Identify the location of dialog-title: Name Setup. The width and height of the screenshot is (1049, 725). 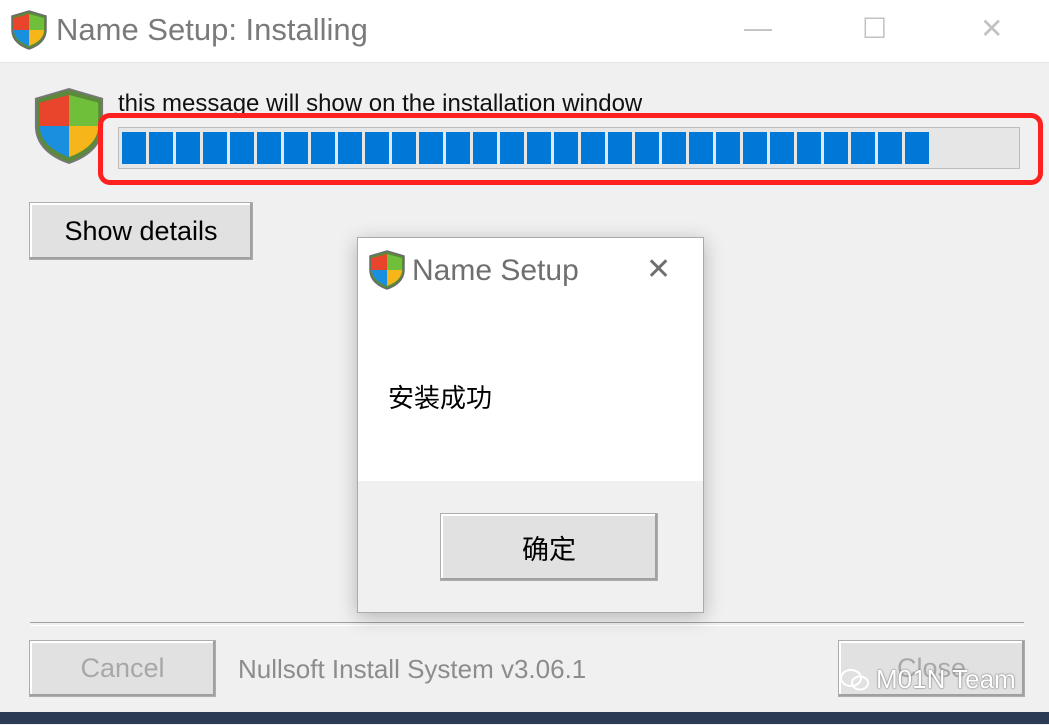
(495, 270).